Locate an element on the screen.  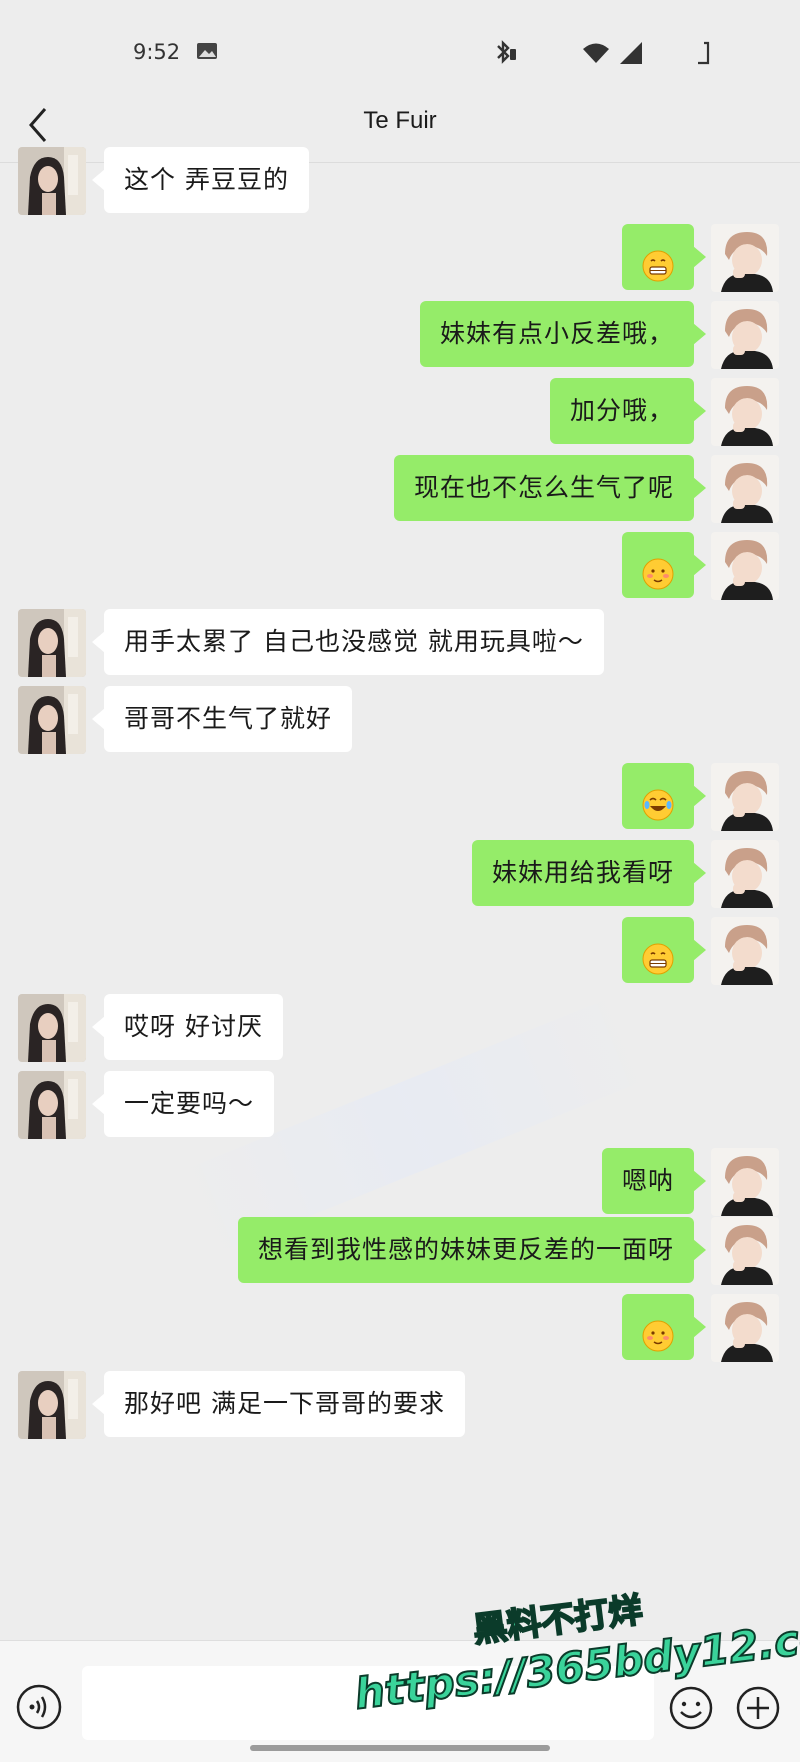
sent-message: 想看到我性感的妹妹更反差的一面呀 is located at coordinates (400, 1251).